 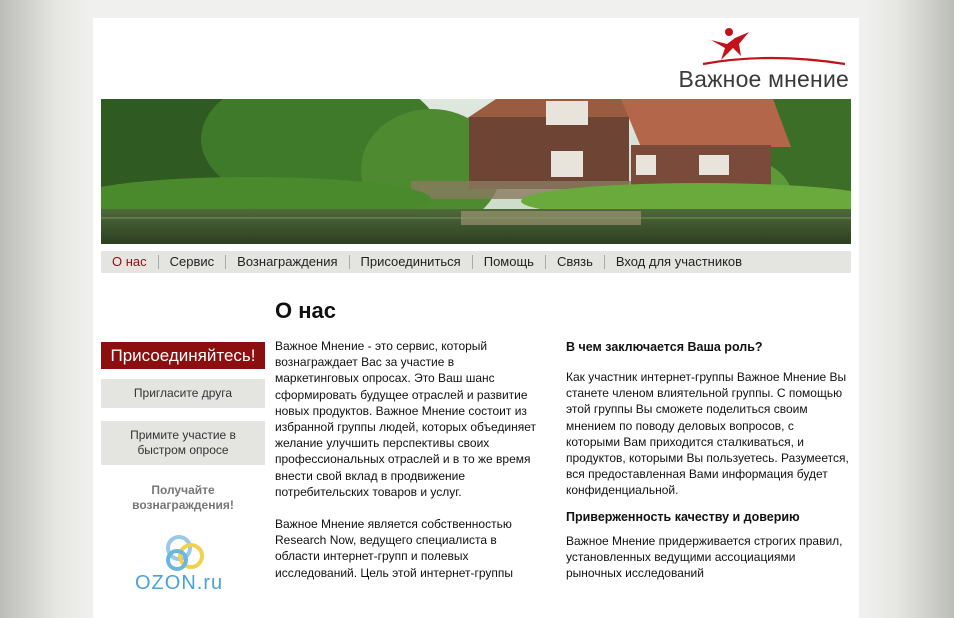 What do you see at coordinates (664, 347) in the screenshot?
I see `section-heading-role: В чем заключается Ваша роль?` at bounding box center [664, 347].